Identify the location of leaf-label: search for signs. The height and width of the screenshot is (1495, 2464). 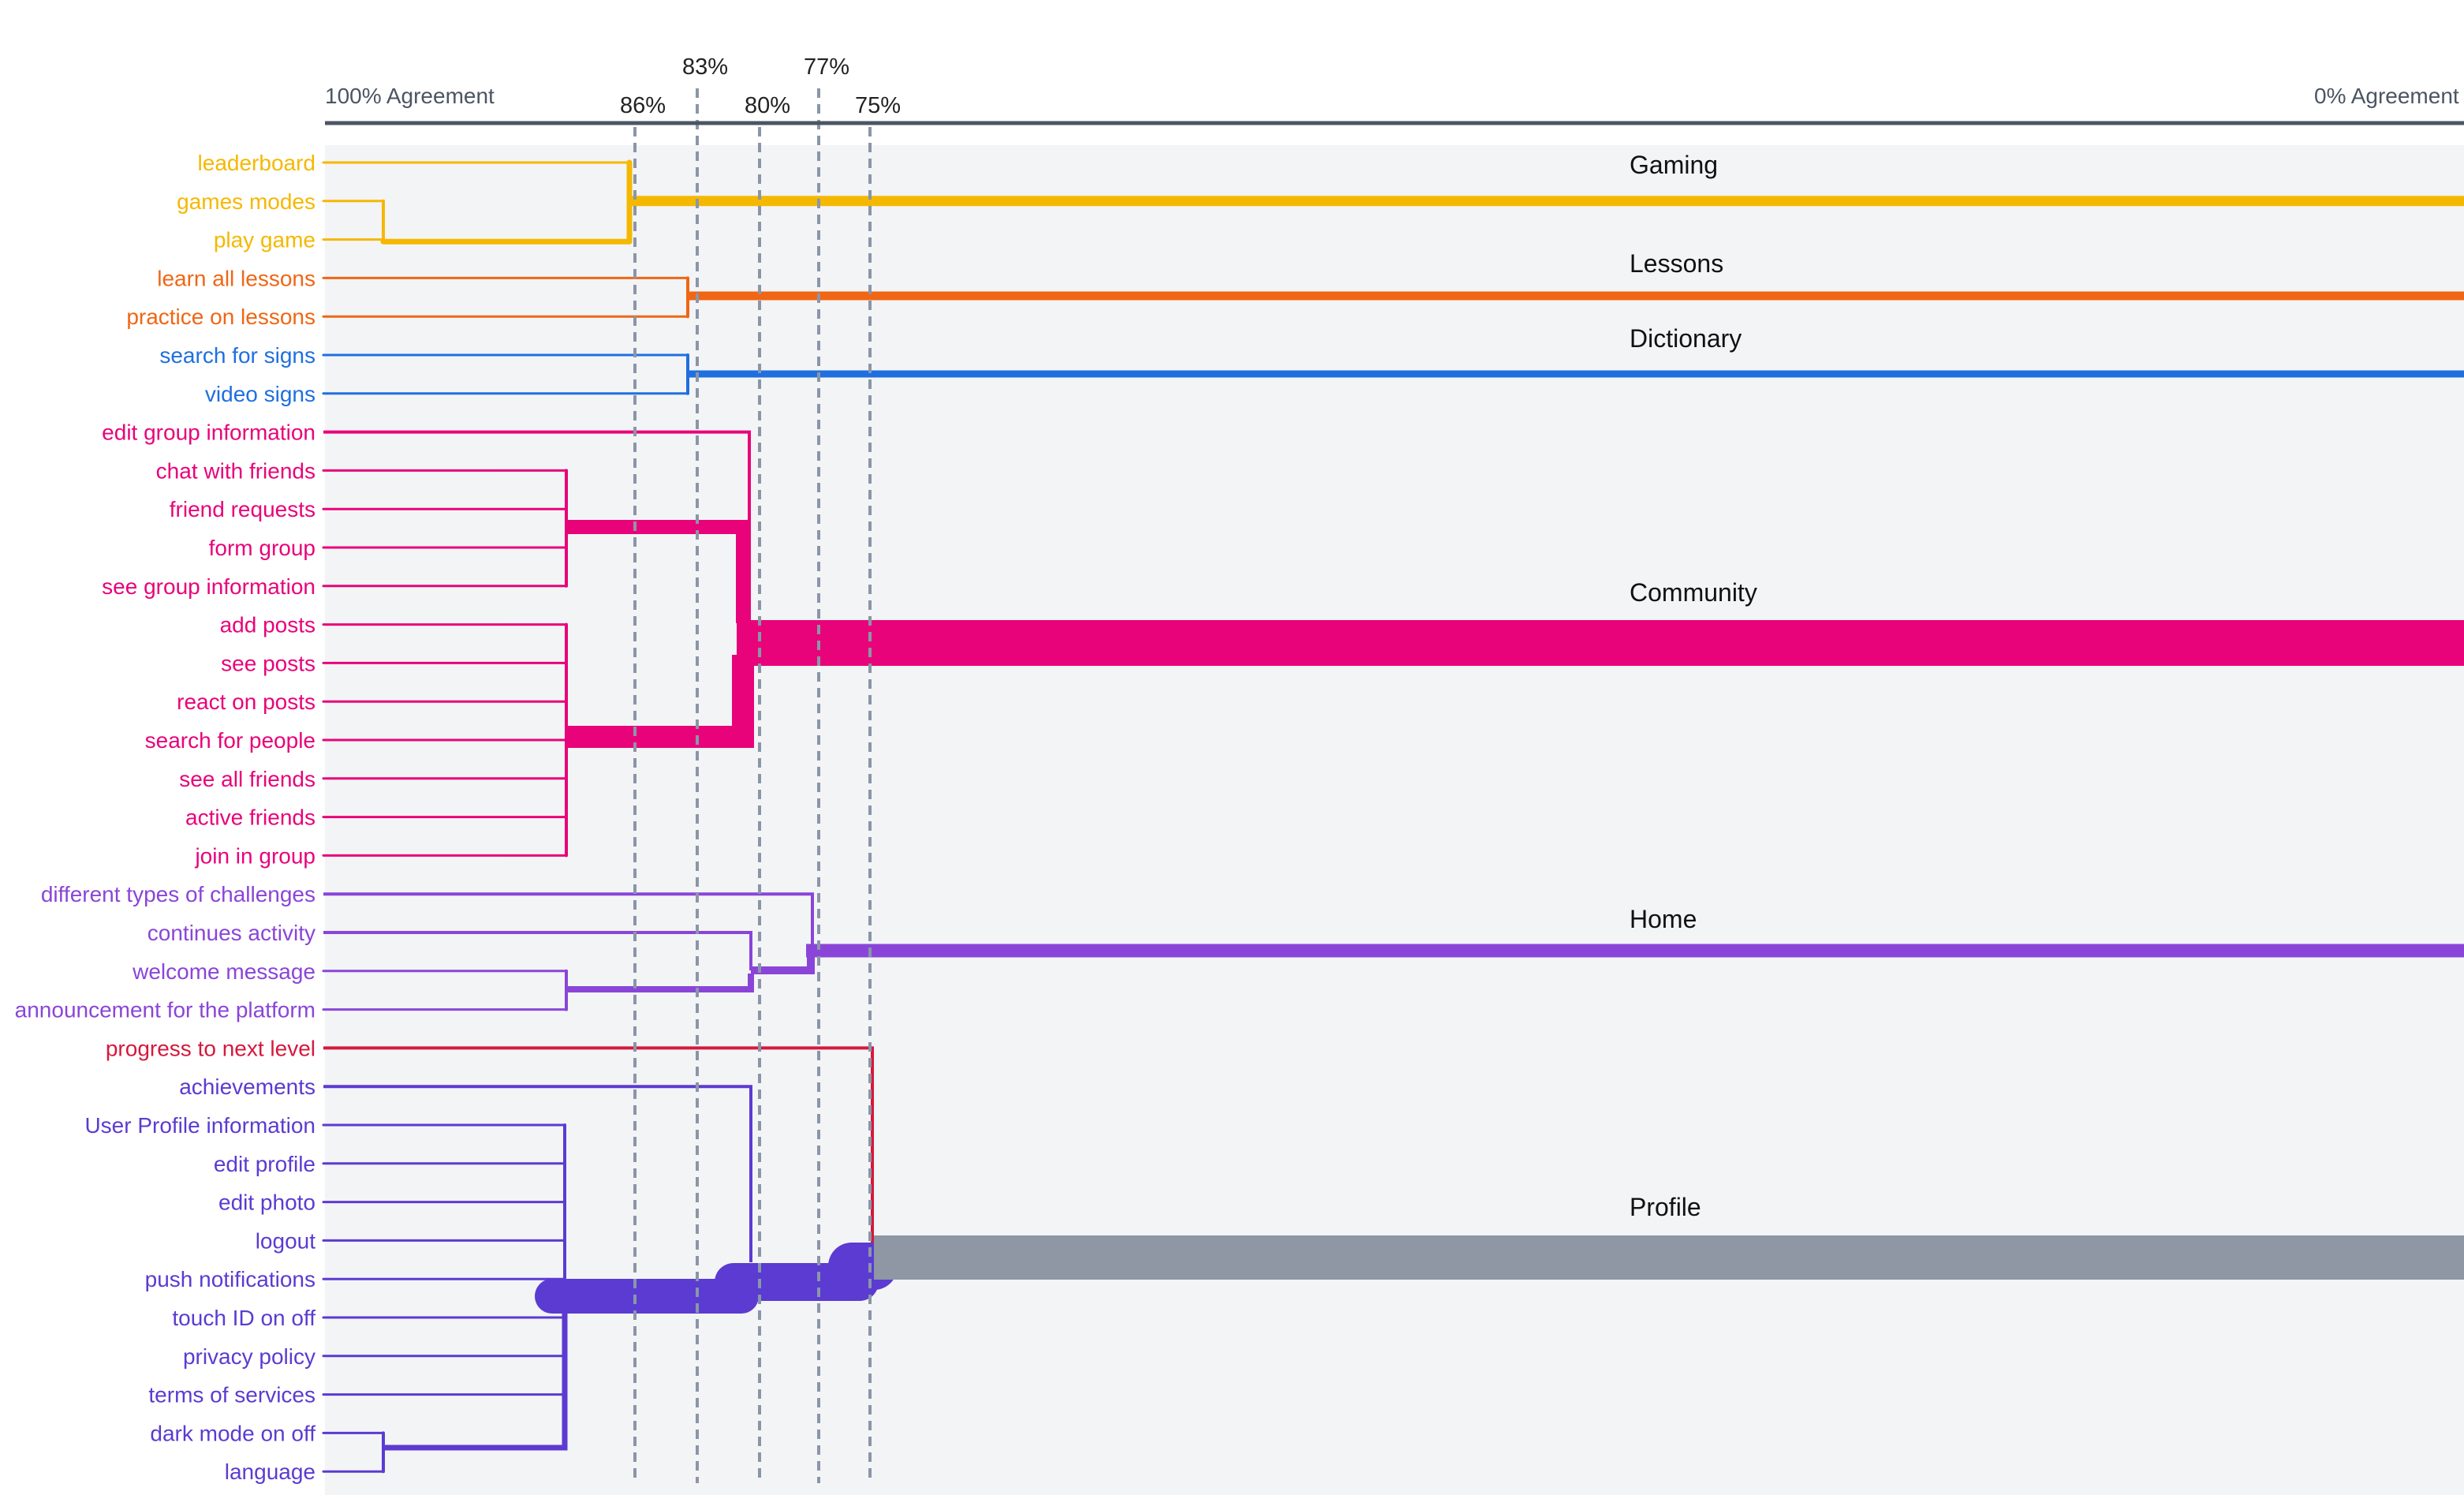
(237, 356).